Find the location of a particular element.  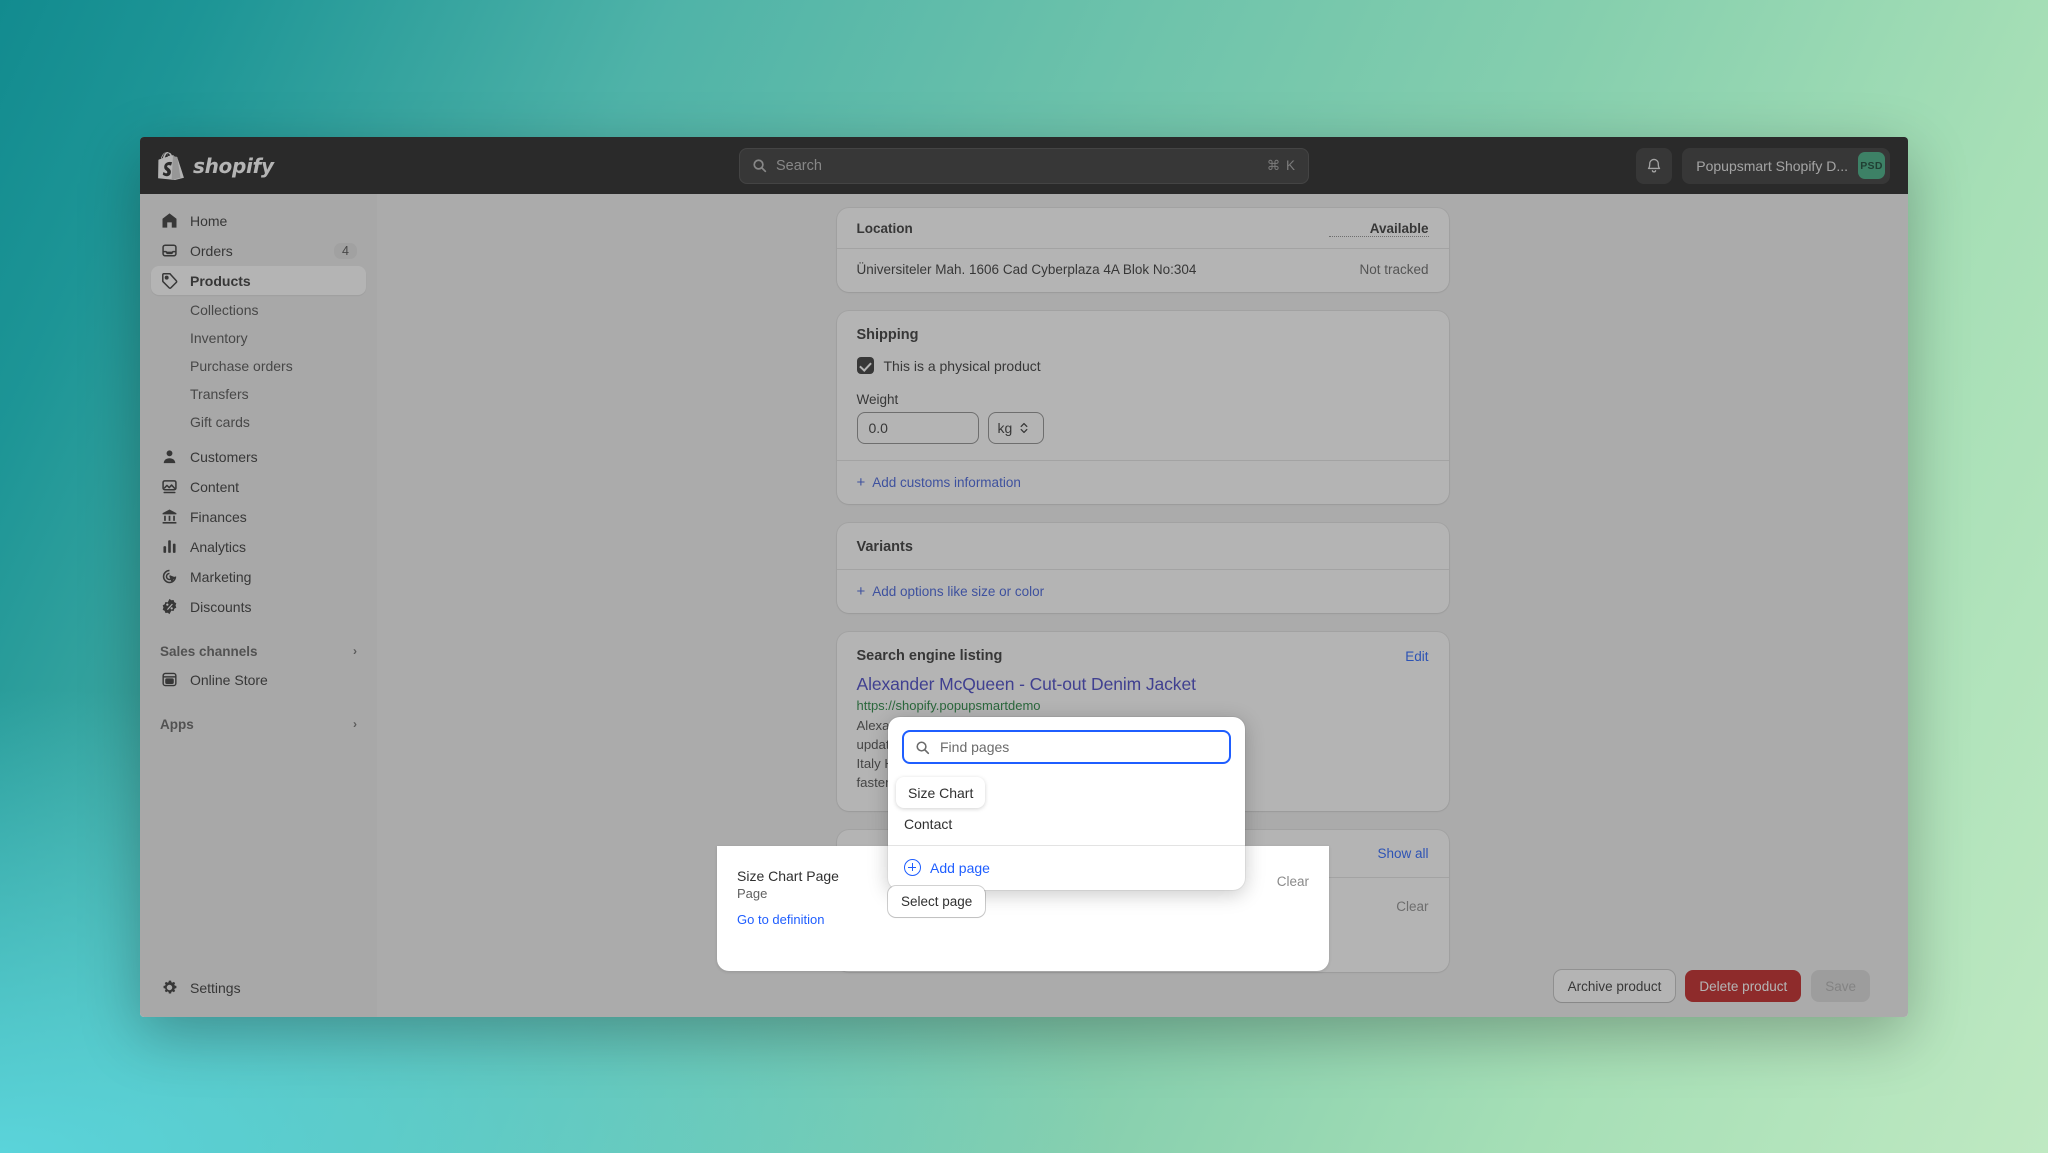

page-picker-popover: Find pages Size Chart Contact Add page is located at coordinates (1066, 803).